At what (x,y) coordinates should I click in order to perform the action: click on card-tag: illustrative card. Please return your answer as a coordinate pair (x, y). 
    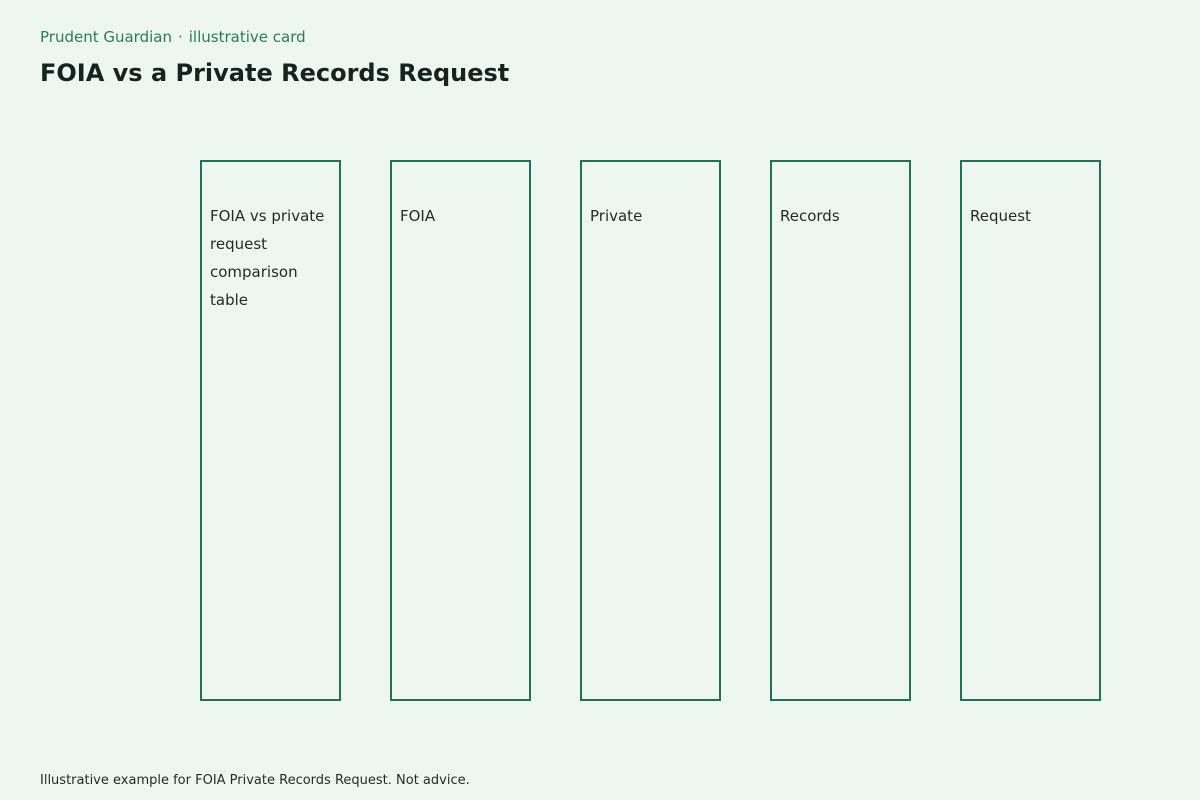
    Looking at the image, I should click on (247, 37).